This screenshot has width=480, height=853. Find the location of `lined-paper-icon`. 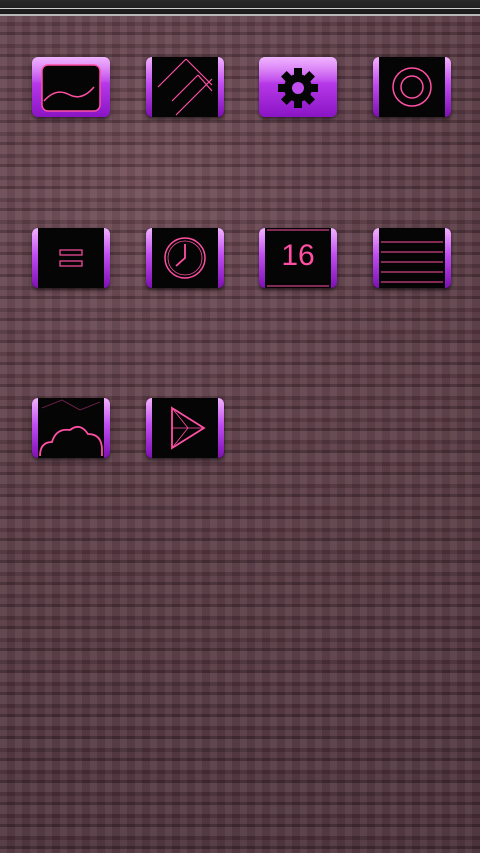

lined-paper-icon is located at coordinates (412, 262).